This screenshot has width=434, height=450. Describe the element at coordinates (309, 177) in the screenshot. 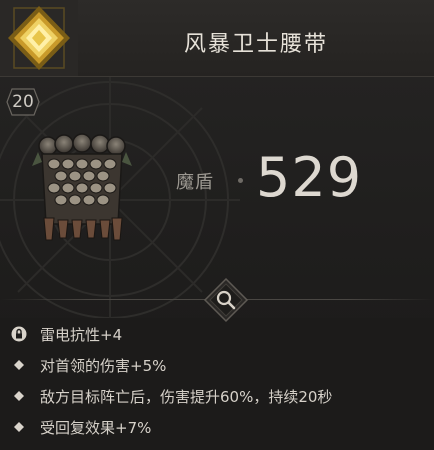

I see `stat-value: 529` at that location.